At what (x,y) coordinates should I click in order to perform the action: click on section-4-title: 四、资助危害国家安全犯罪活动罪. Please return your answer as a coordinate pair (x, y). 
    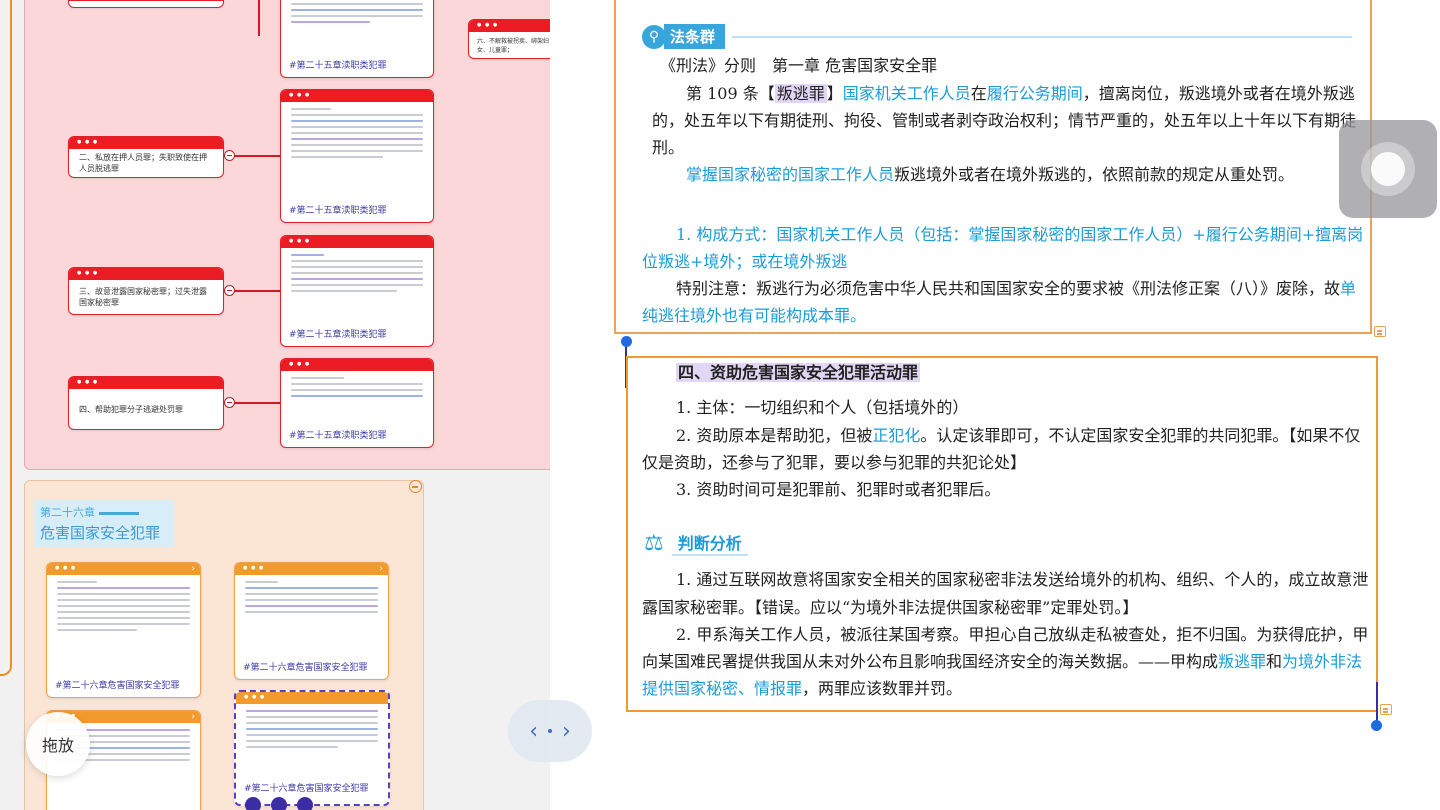
    Looking at the image, I should click on (798, 372).